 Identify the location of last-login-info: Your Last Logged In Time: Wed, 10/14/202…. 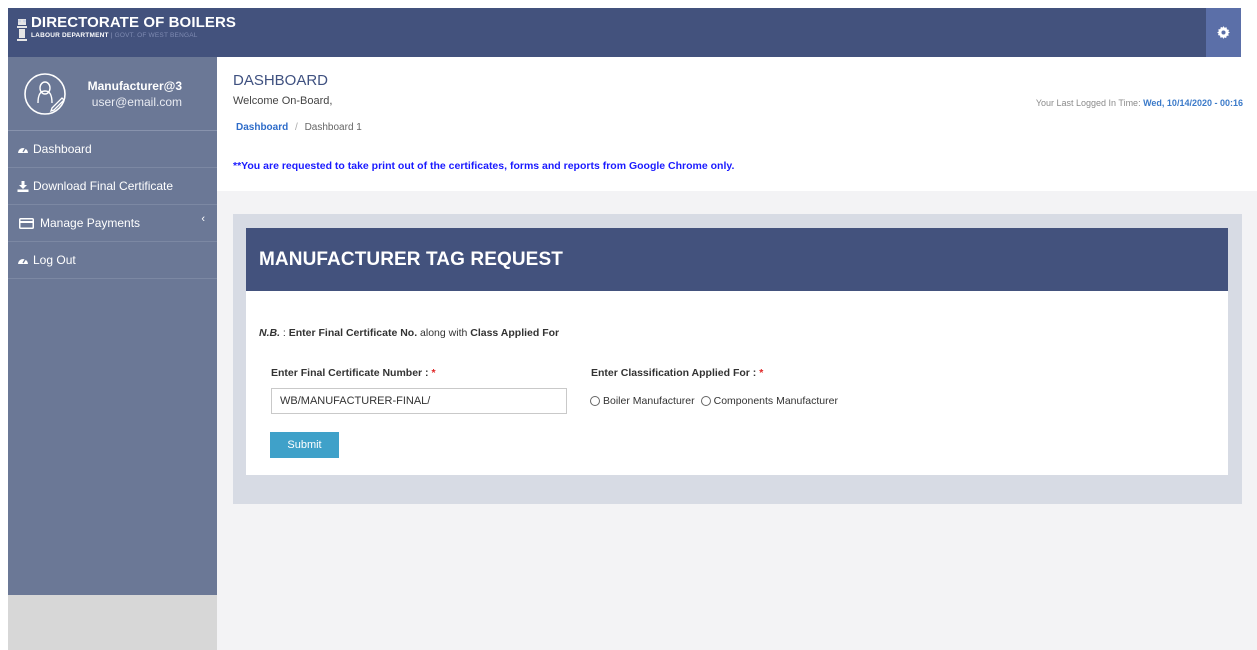
(1139, 103).